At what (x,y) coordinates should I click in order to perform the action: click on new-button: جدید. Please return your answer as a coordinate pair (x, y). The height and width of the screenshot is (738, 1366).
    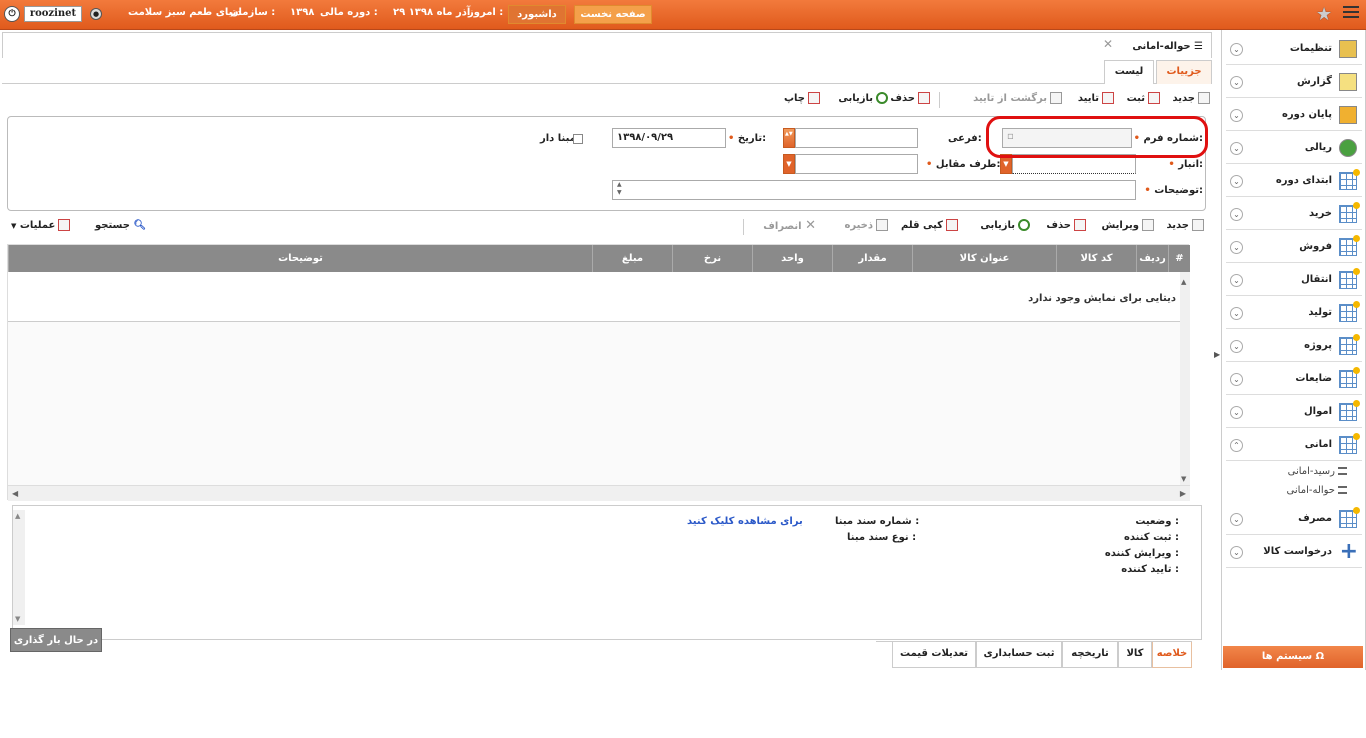
    Looking at the image, I should click on (1191, 100).